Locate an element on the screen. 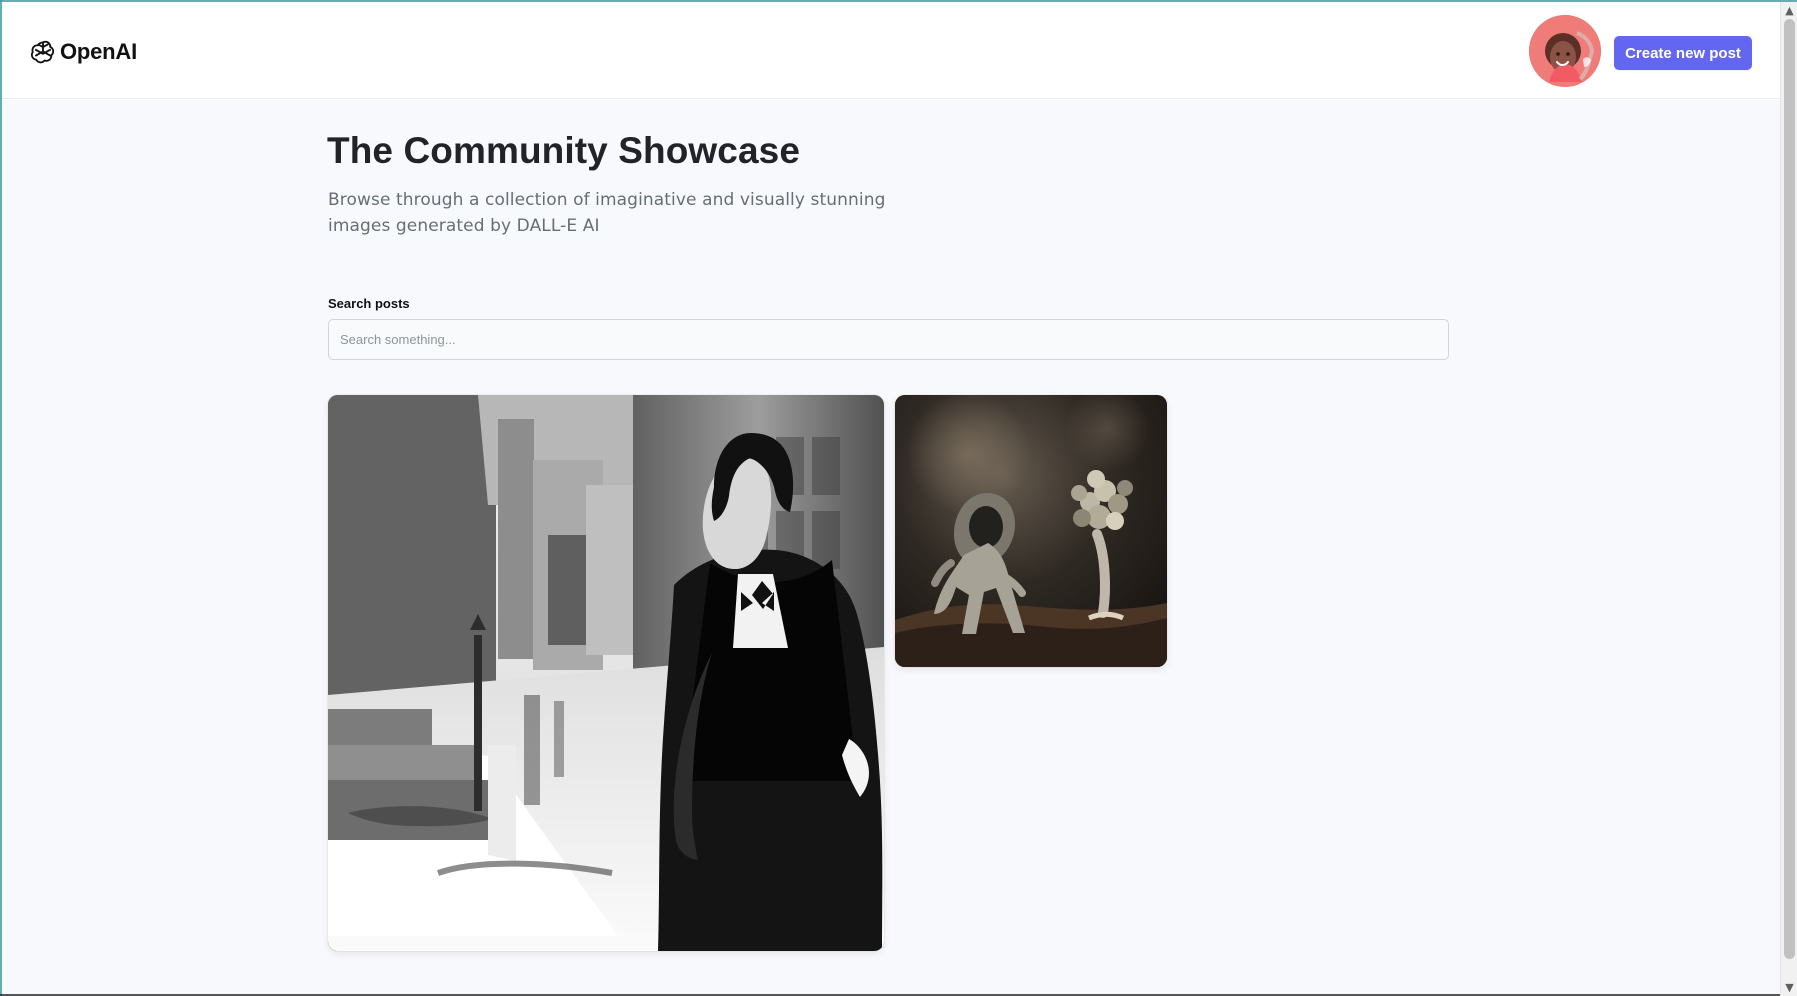 Image resolution: width=1797 pixels, height=996 pixels. create-new-post-button: Create new post is located at coordinates (1683, 53).